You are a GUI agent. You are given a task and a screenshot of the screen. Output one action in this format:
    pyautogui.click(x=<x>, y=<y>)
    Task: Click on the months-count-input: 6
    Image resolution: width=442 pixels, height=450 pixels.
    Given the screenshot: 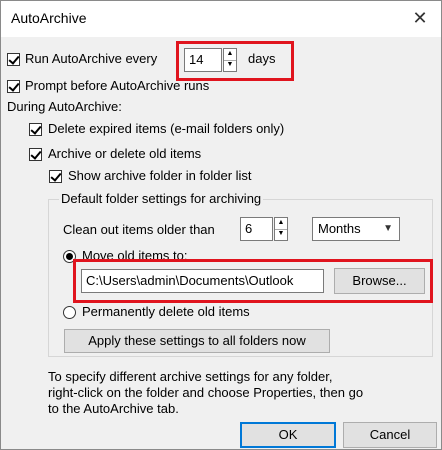 What is the action you would take?
    pyautogui.click(x=256, y=229)
    